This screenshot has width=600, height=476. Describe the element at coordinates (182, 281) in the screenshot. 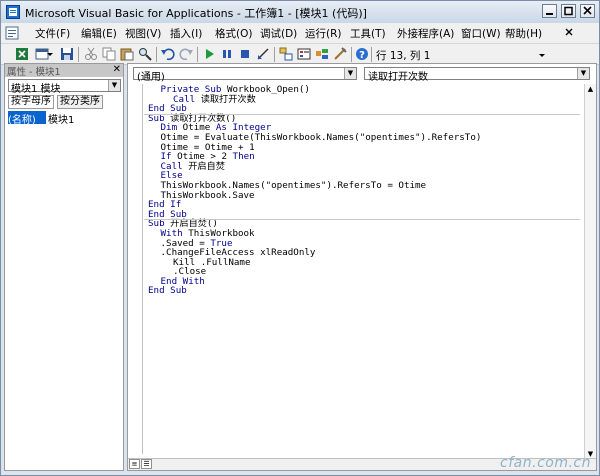

I see `code-line: End With` at that location.